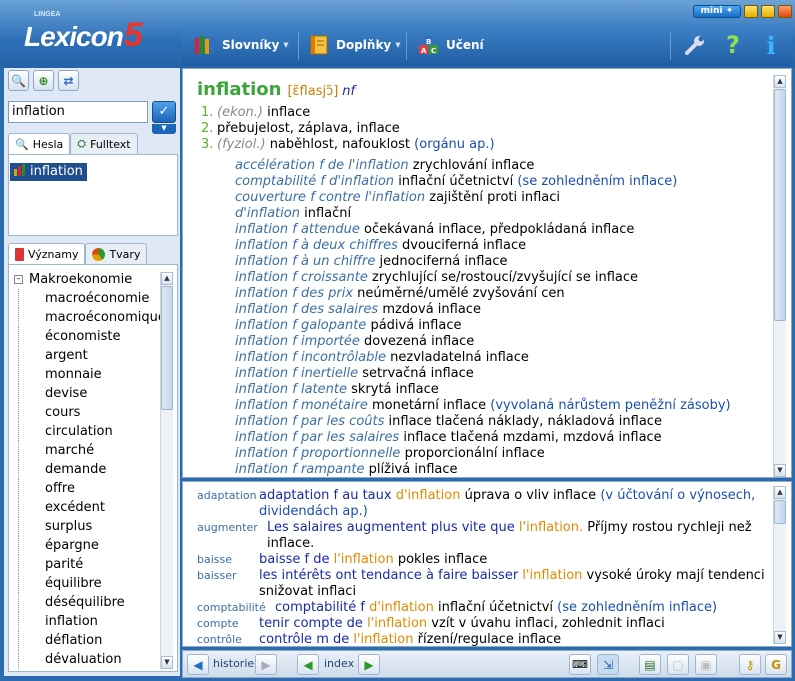 Image resolution: width=795 pixels, height=681 pixels. I want to click on phrase-source: inflation f proportionnelle, so click(317, 453).